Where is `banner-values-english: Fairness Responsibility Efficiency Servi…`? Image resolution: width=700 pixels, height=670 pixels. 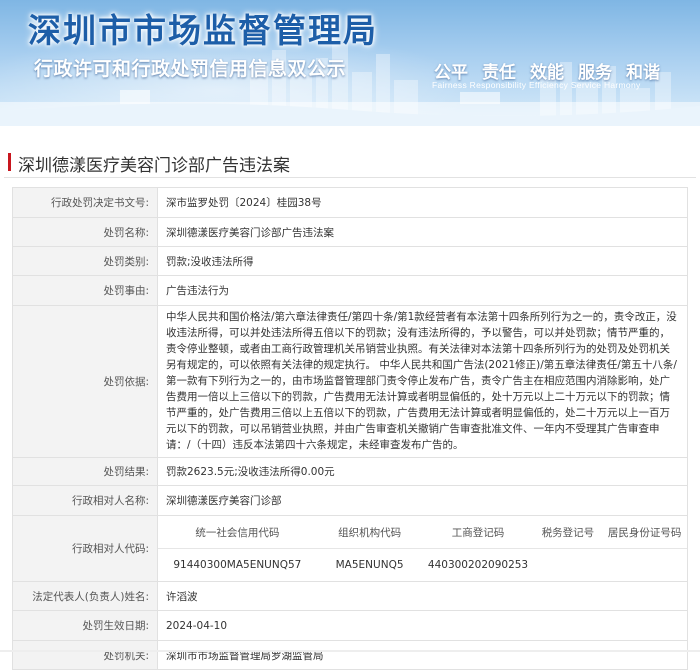
banner-values-english: Fairness Responsibility Efficiency Servi… is located at coordinates (536, 85).